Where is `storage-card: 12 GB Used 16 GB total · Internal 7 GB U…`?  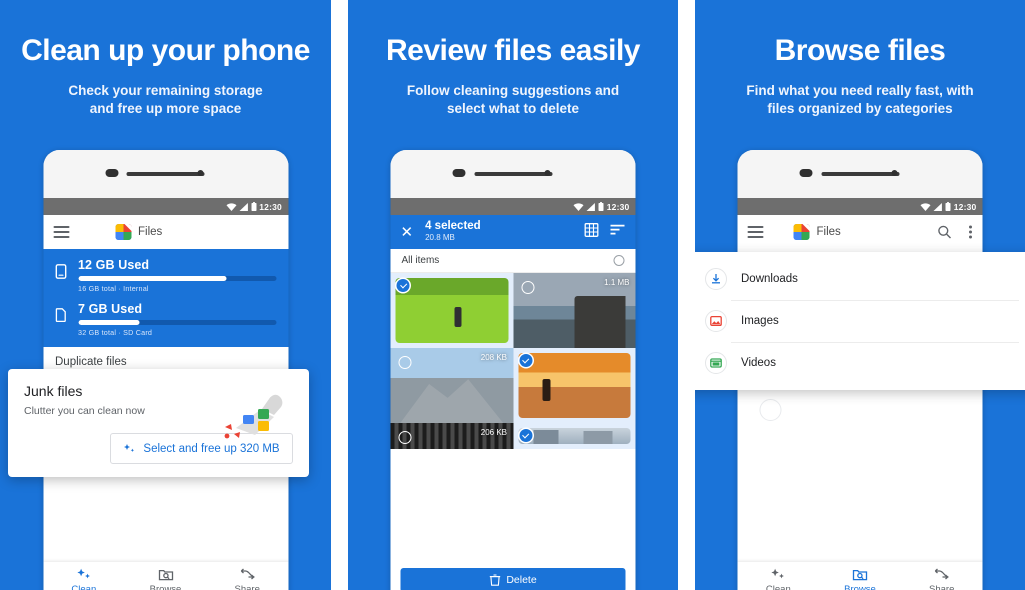 storage-card: 12 GB Used 16 GB total · Internal 7 GB U… is located at coordinates (165, 298).